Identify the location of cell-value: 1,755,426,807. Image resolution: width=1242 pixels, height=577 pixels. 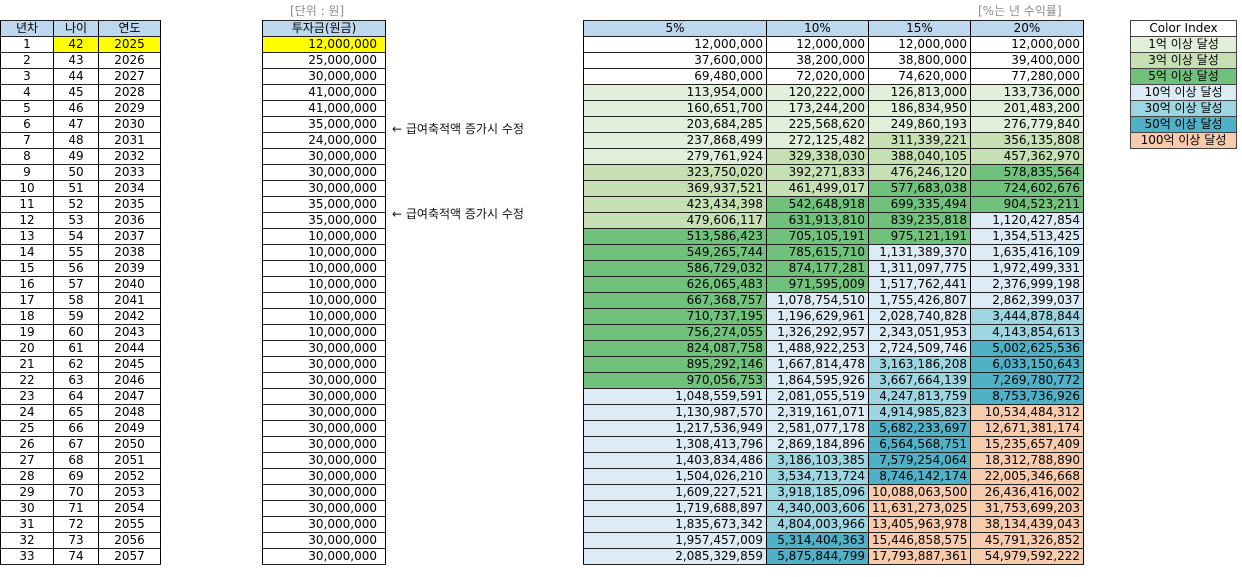
(919, 300).